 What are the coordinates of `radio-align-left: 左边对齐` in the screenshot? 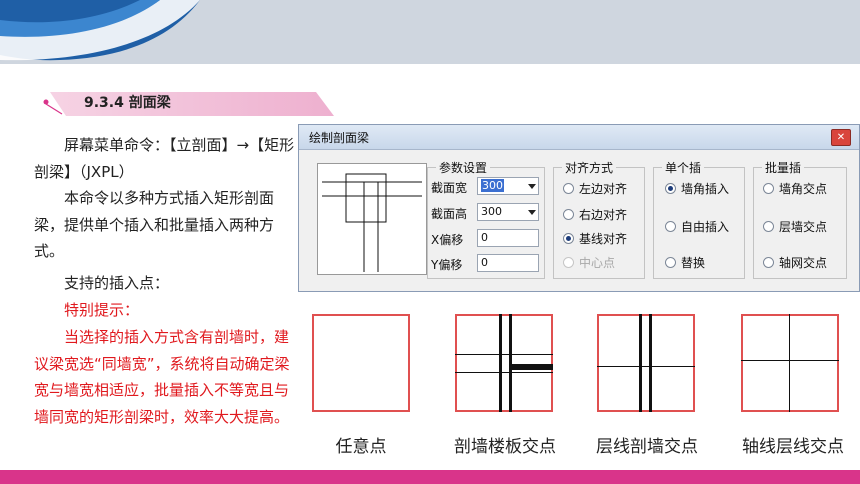 It's located at (595, 189).